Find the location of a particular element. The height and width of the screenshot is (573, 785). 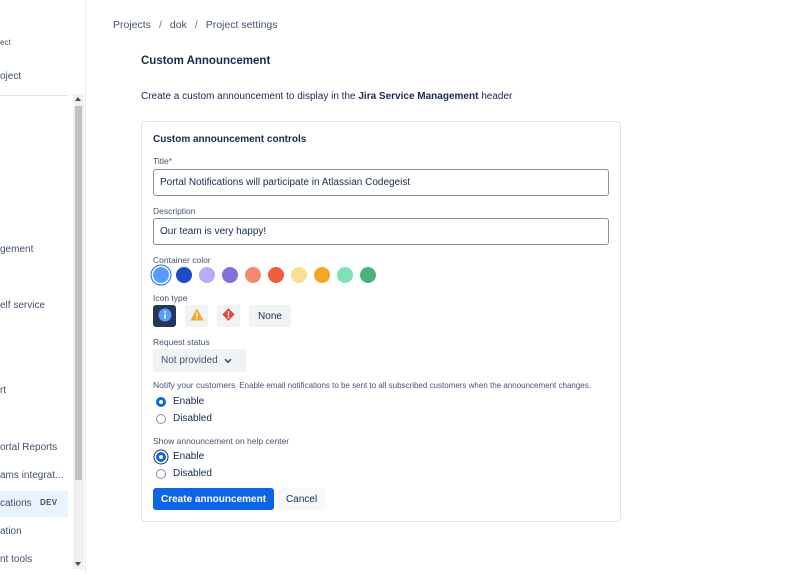

description-label: Description is located at coordinates (174, 211).